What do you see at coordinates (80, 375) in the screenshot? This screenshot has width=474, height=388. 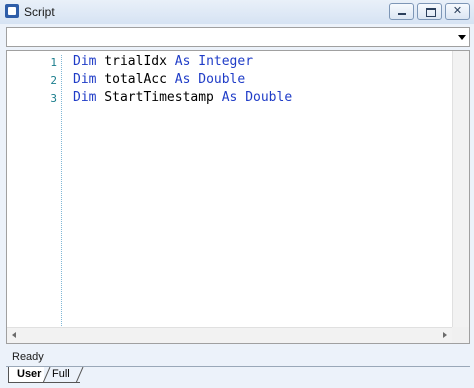 I see `tab-separator` at bounding box center [80, 375].